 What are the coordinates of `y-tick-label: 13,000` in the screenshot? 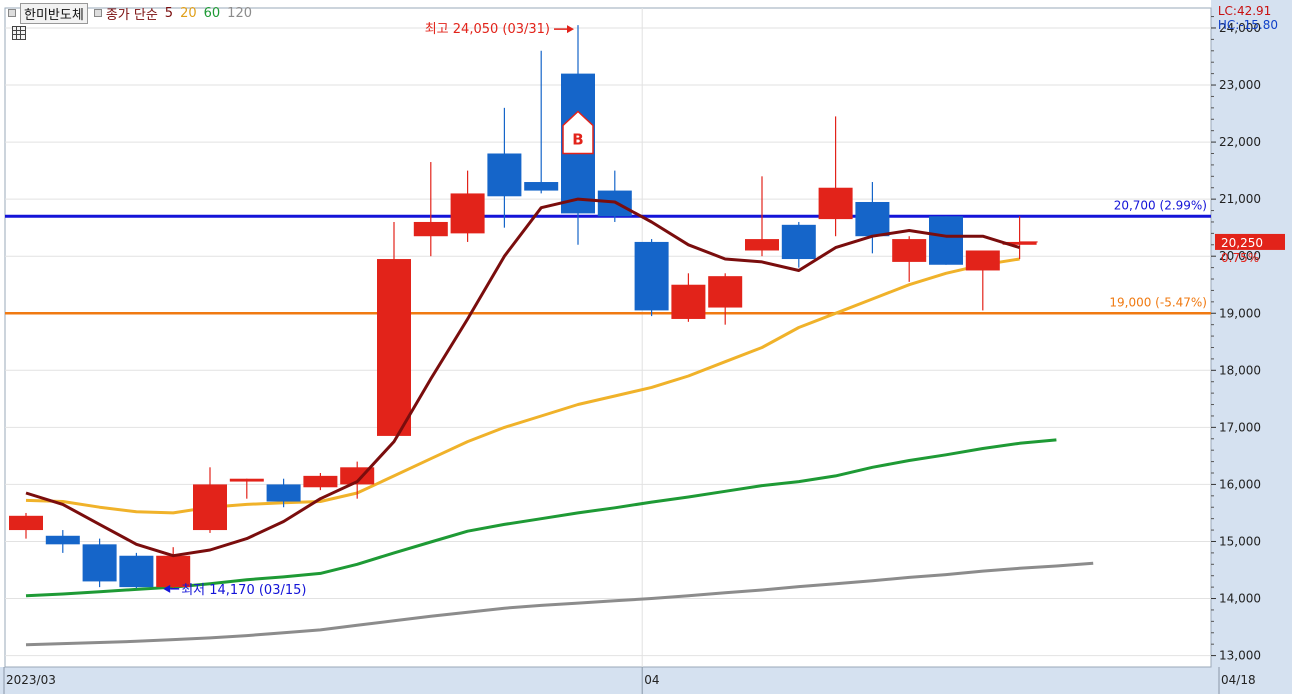 It's located at (1240, 656).